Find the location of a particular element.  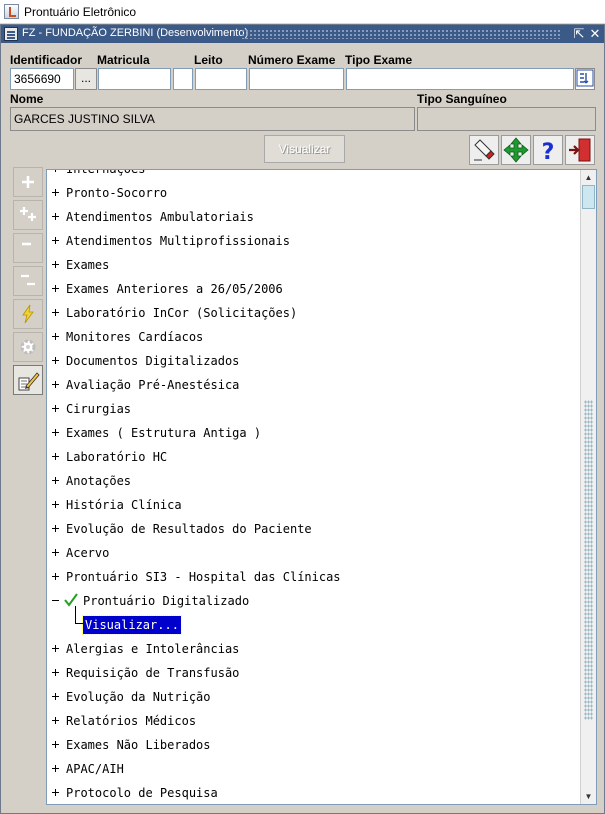

tree-item-label: Avaliação Pré-Anestésica is located at coordinates (153, 385).